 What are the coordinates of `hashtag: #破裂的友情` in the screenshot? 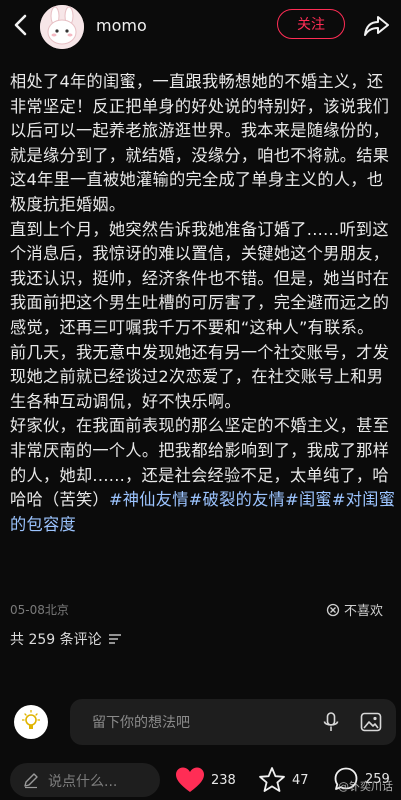 It's located at (237, 499).